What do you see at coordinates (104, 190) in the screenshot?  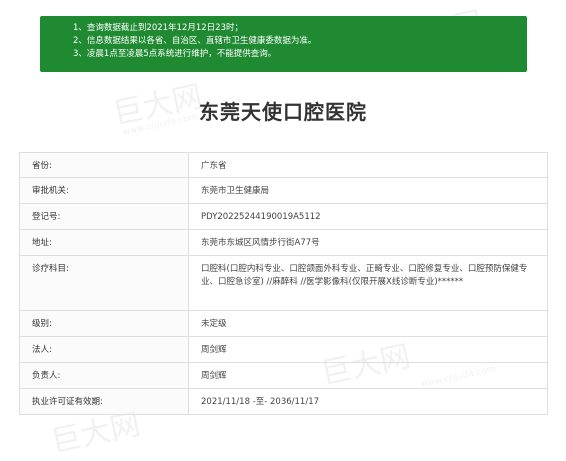 I see `field-label: 审批机关:` at bounding box center [104, 190].